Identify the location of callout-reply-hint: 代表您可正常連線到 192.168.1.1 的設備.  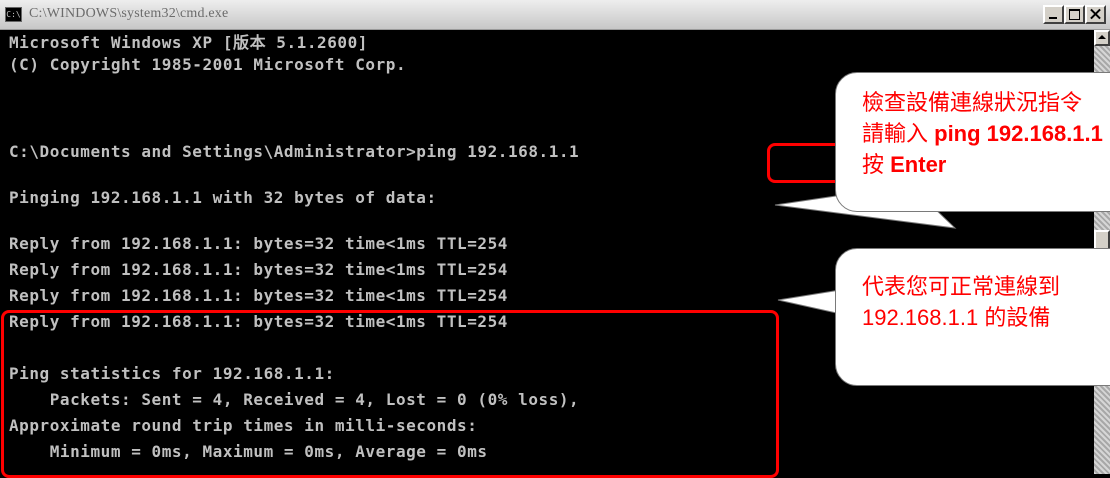
(972, 317).